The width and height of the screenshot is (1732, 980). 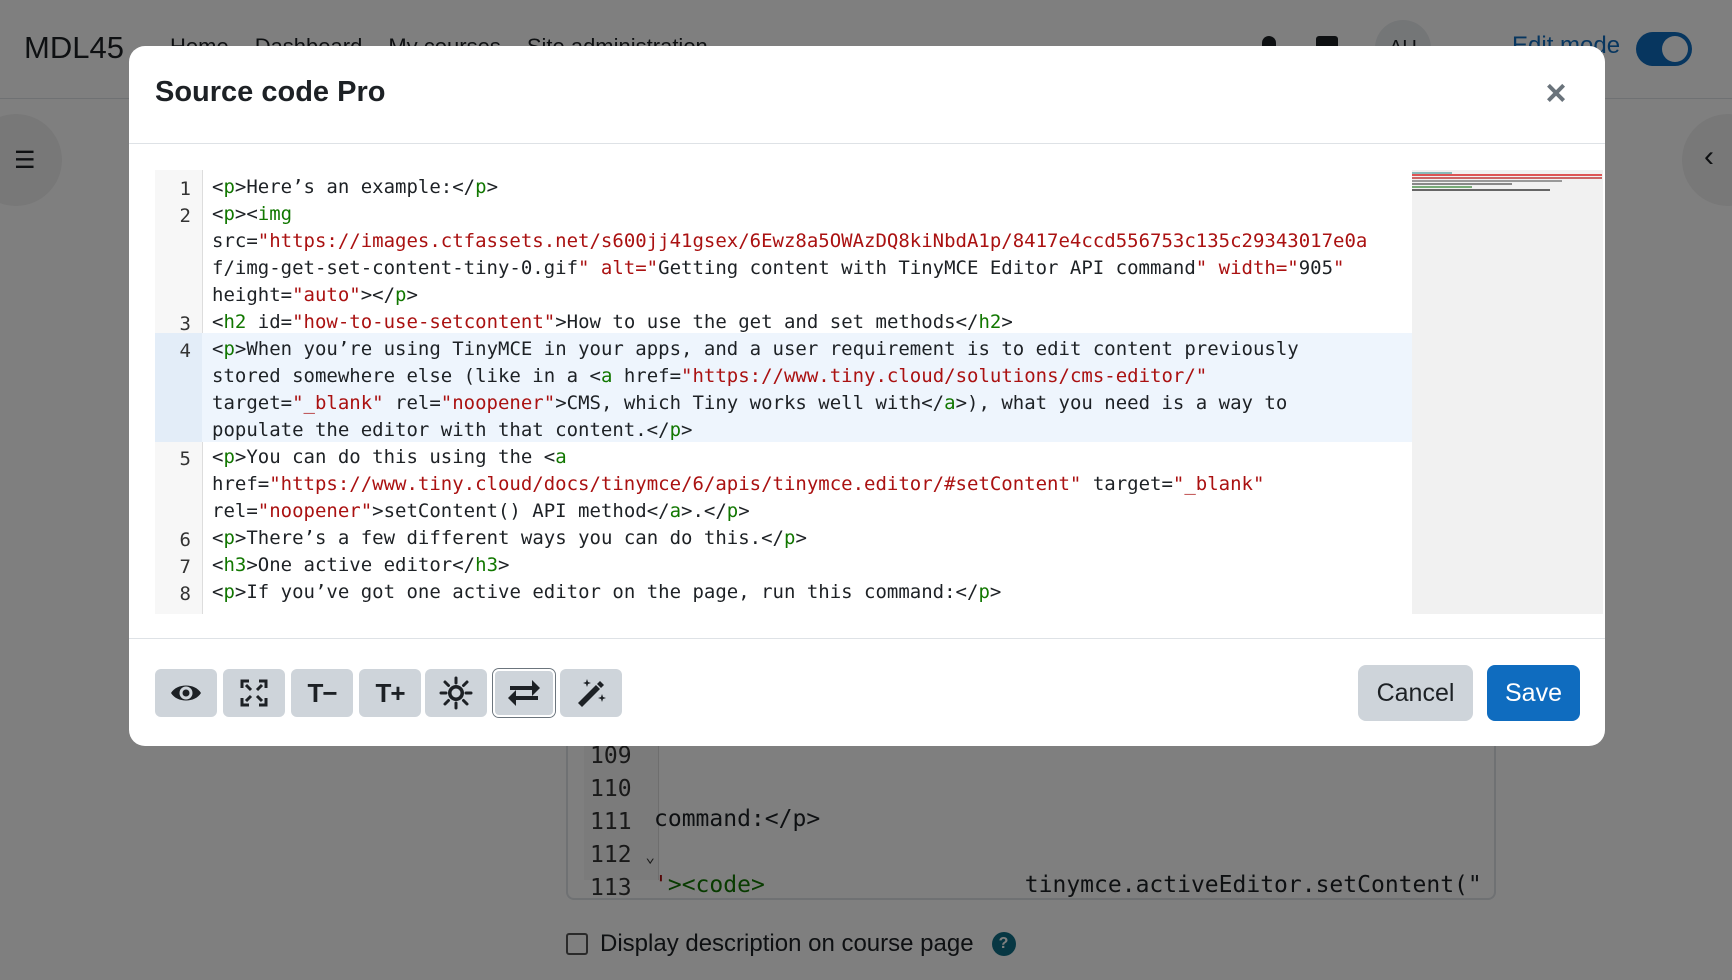 What do you see at coordinates (185, 216) in the screenshot?
I see `line-number: 2` at bounding box center [185, 216].